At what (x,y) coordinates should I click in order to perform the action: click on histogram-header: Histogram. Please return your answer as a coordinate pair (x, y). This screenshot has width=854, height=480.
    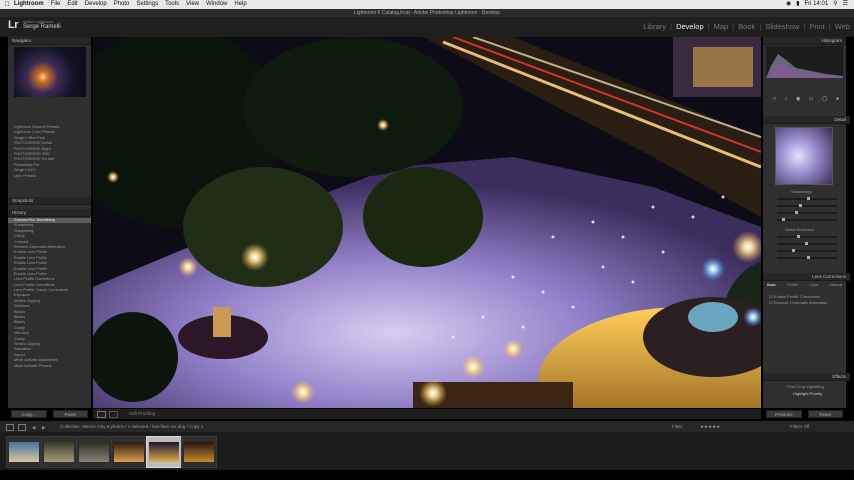
    Looking at the image, I should click on (804, 41).